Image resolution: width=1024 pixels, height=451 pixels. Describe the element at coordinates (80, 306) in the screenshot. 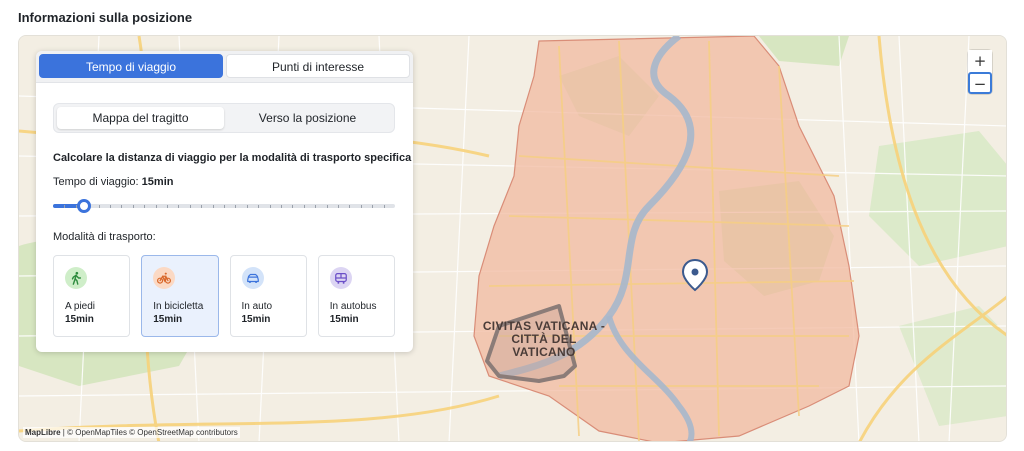

I see `mode-walk-label: A piedi` at that location.